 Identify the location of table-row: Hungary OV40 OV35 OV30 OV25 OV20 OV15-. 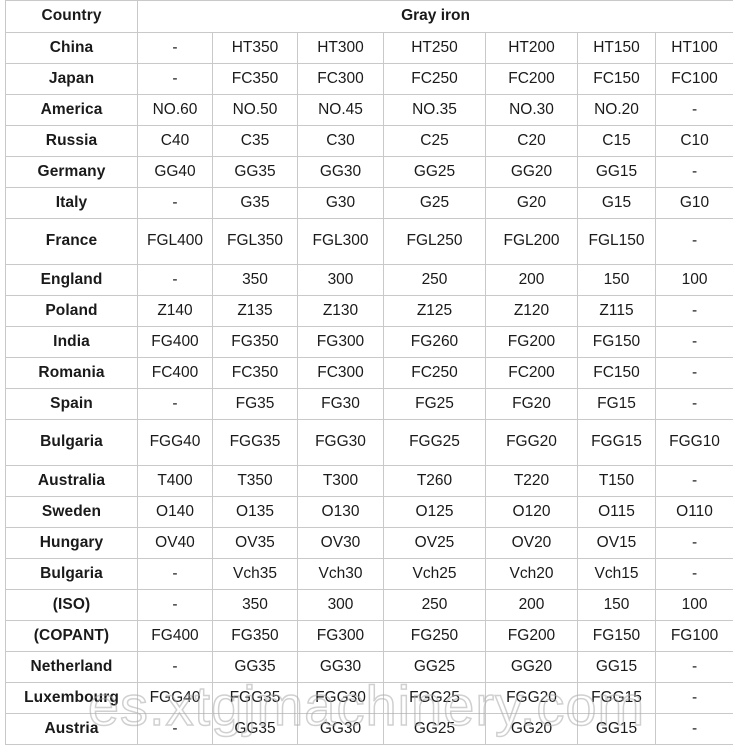
(369, 543).